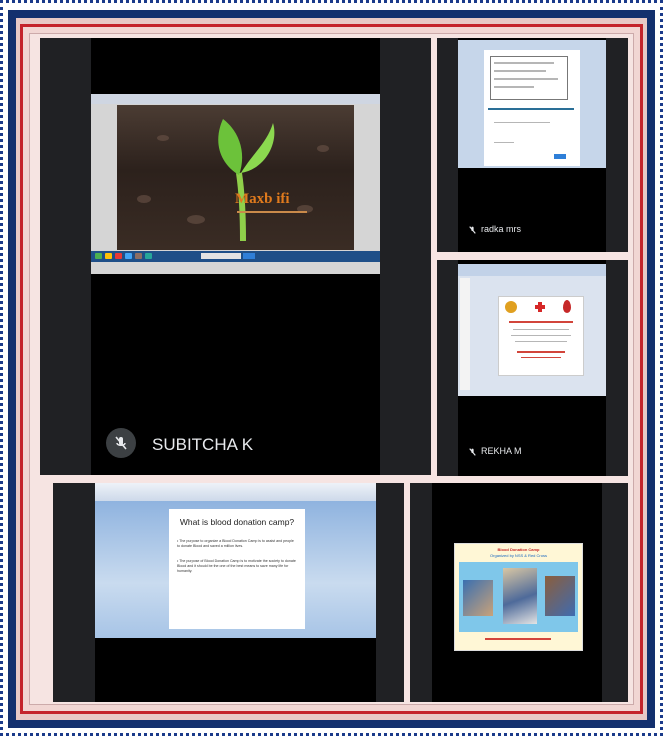 This screenshot has height=736, width=663. Describe the element at coordinates (249, 256) in the screenshot. I see `taskbar-search-button` at that location.